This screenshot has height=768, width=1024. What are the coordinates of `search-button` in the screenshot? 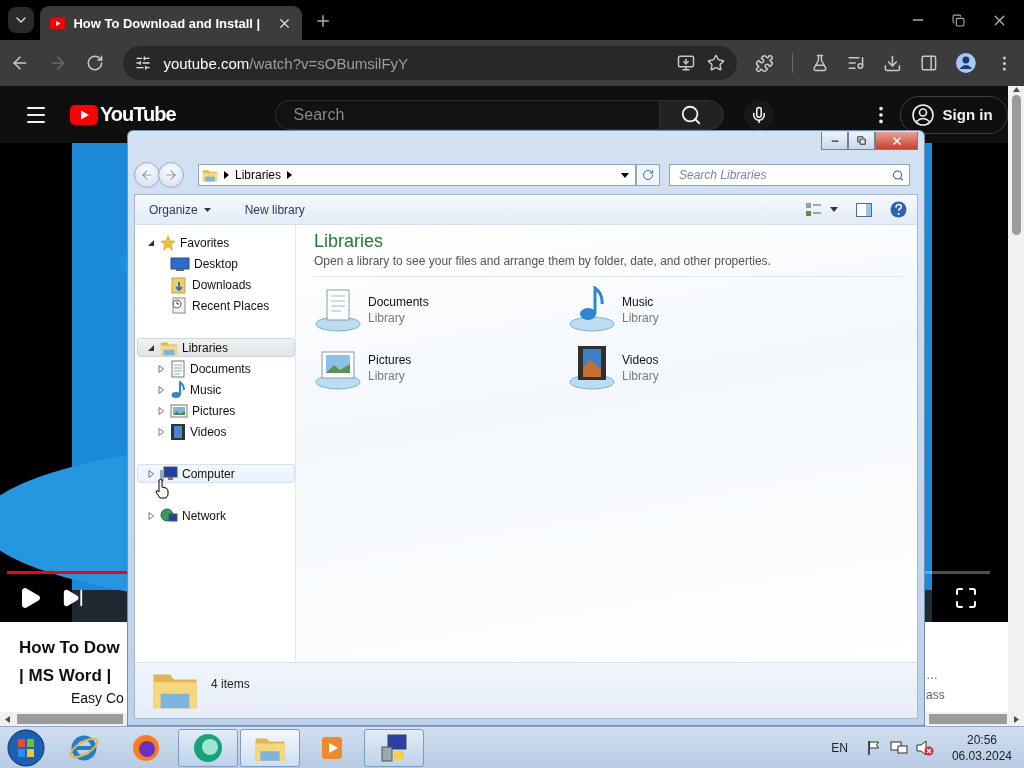 It's located at (691, 114).